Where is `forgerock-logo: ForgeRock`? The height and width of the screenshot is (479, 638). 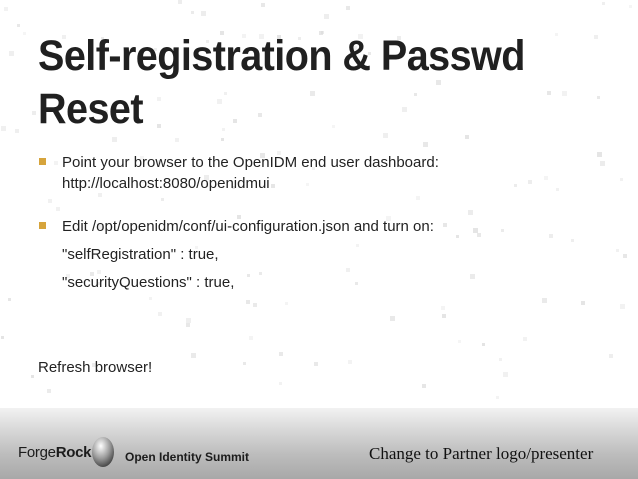 forgerock-logo: ForgeRock is located at coordinates (54, 452).